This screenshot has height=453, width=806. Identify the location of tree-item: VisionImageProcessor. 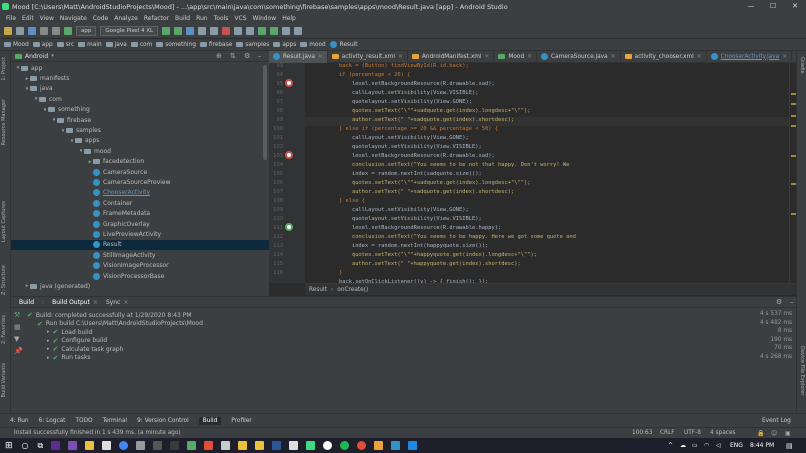
(140, 265).